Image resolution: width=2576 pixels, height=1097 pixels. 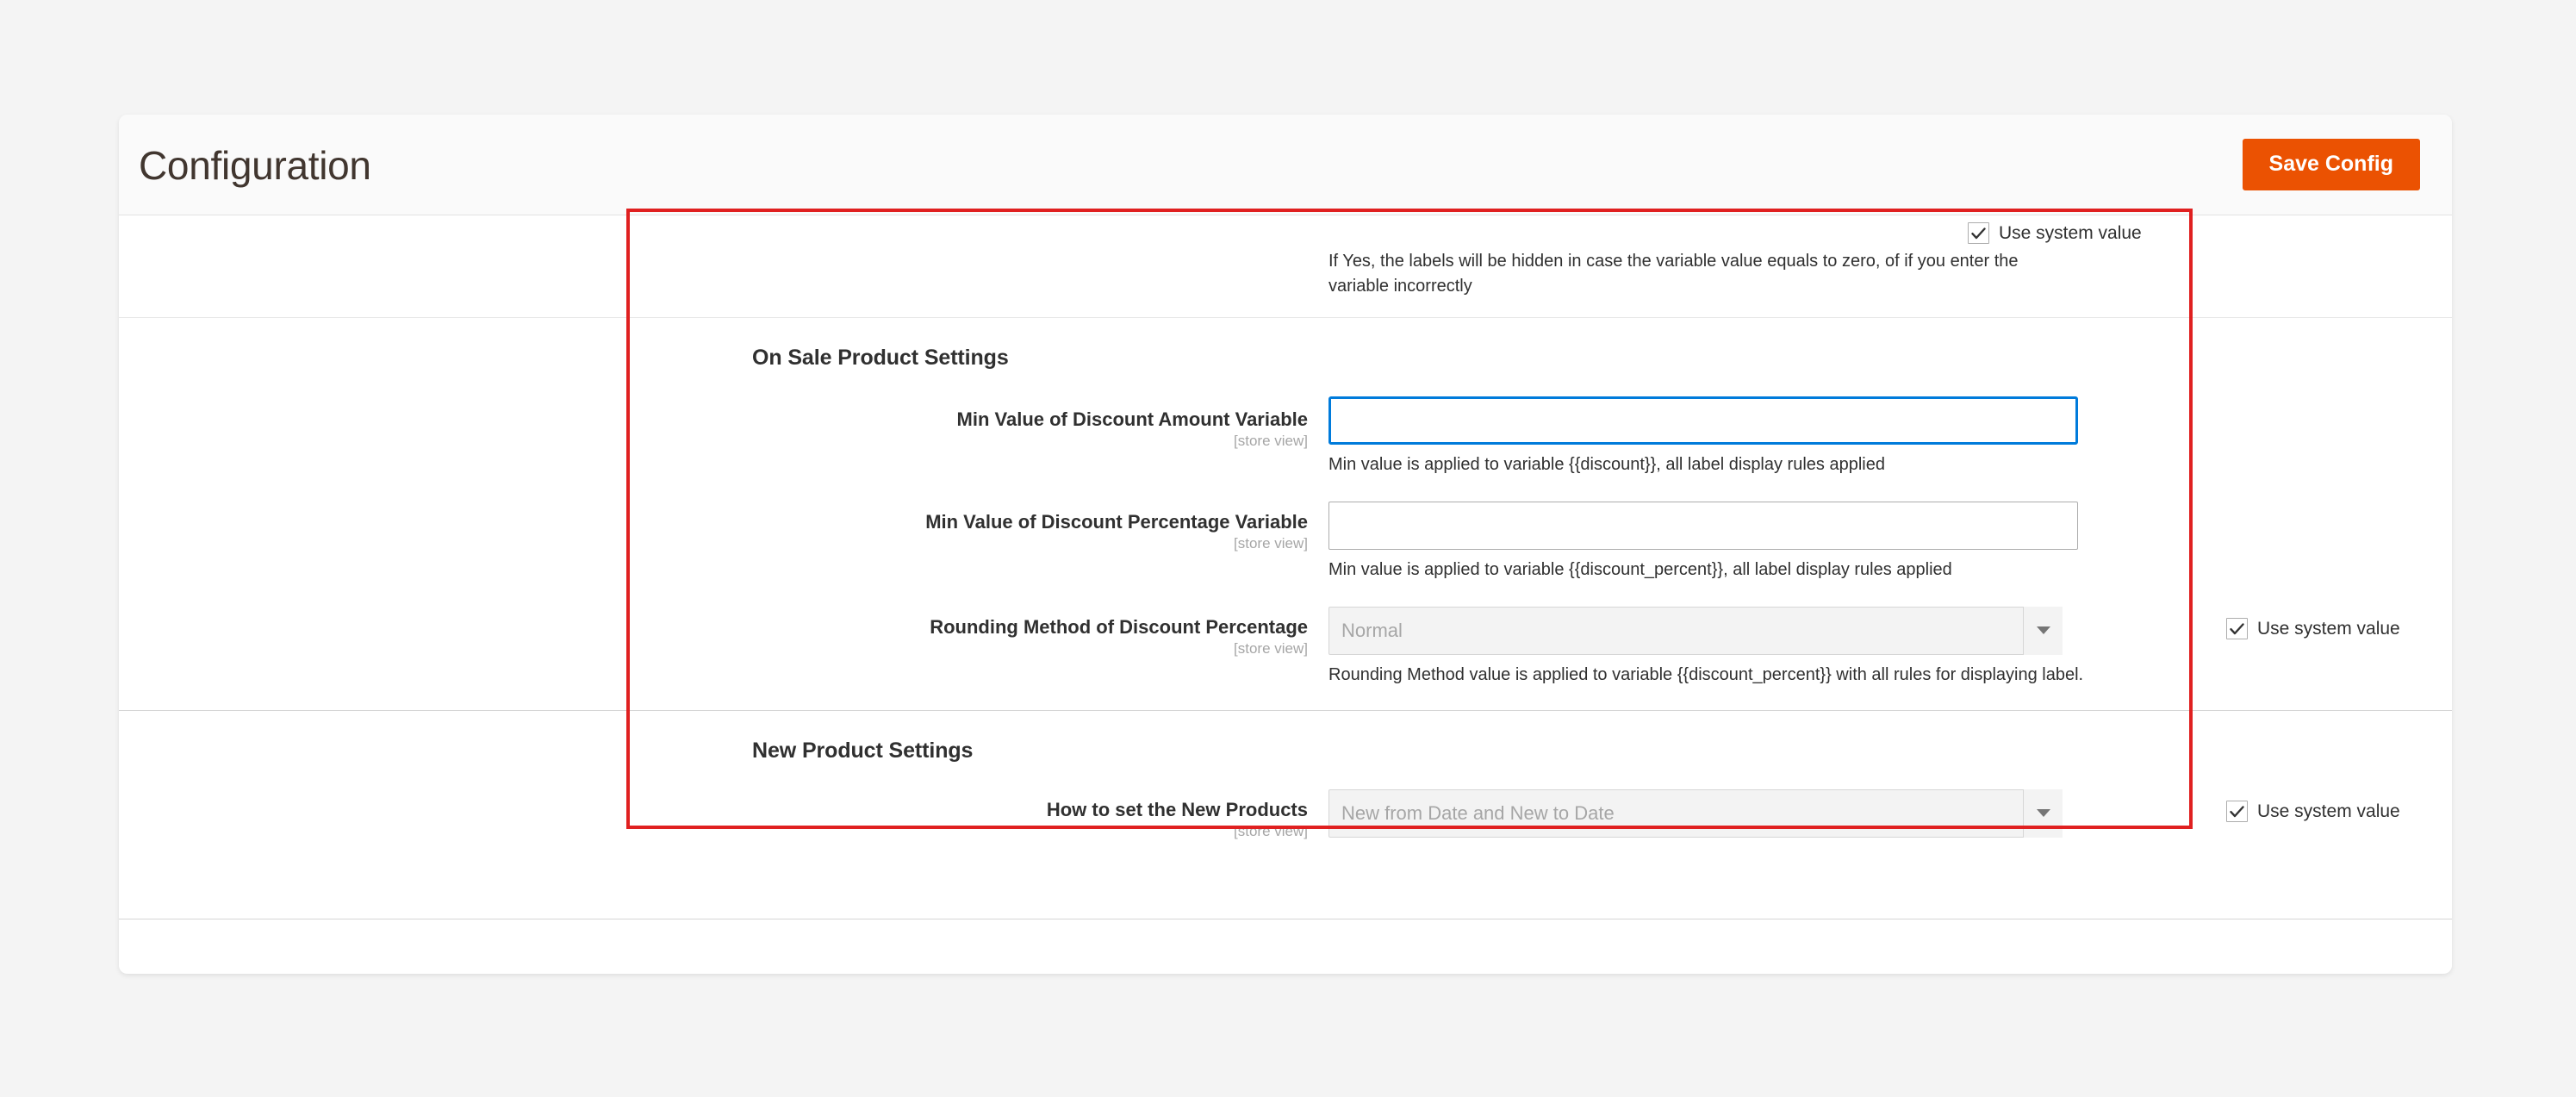 I want to click on use-system-value-how-to-set-new-products: Use system value, so click(x=2313, y=812).